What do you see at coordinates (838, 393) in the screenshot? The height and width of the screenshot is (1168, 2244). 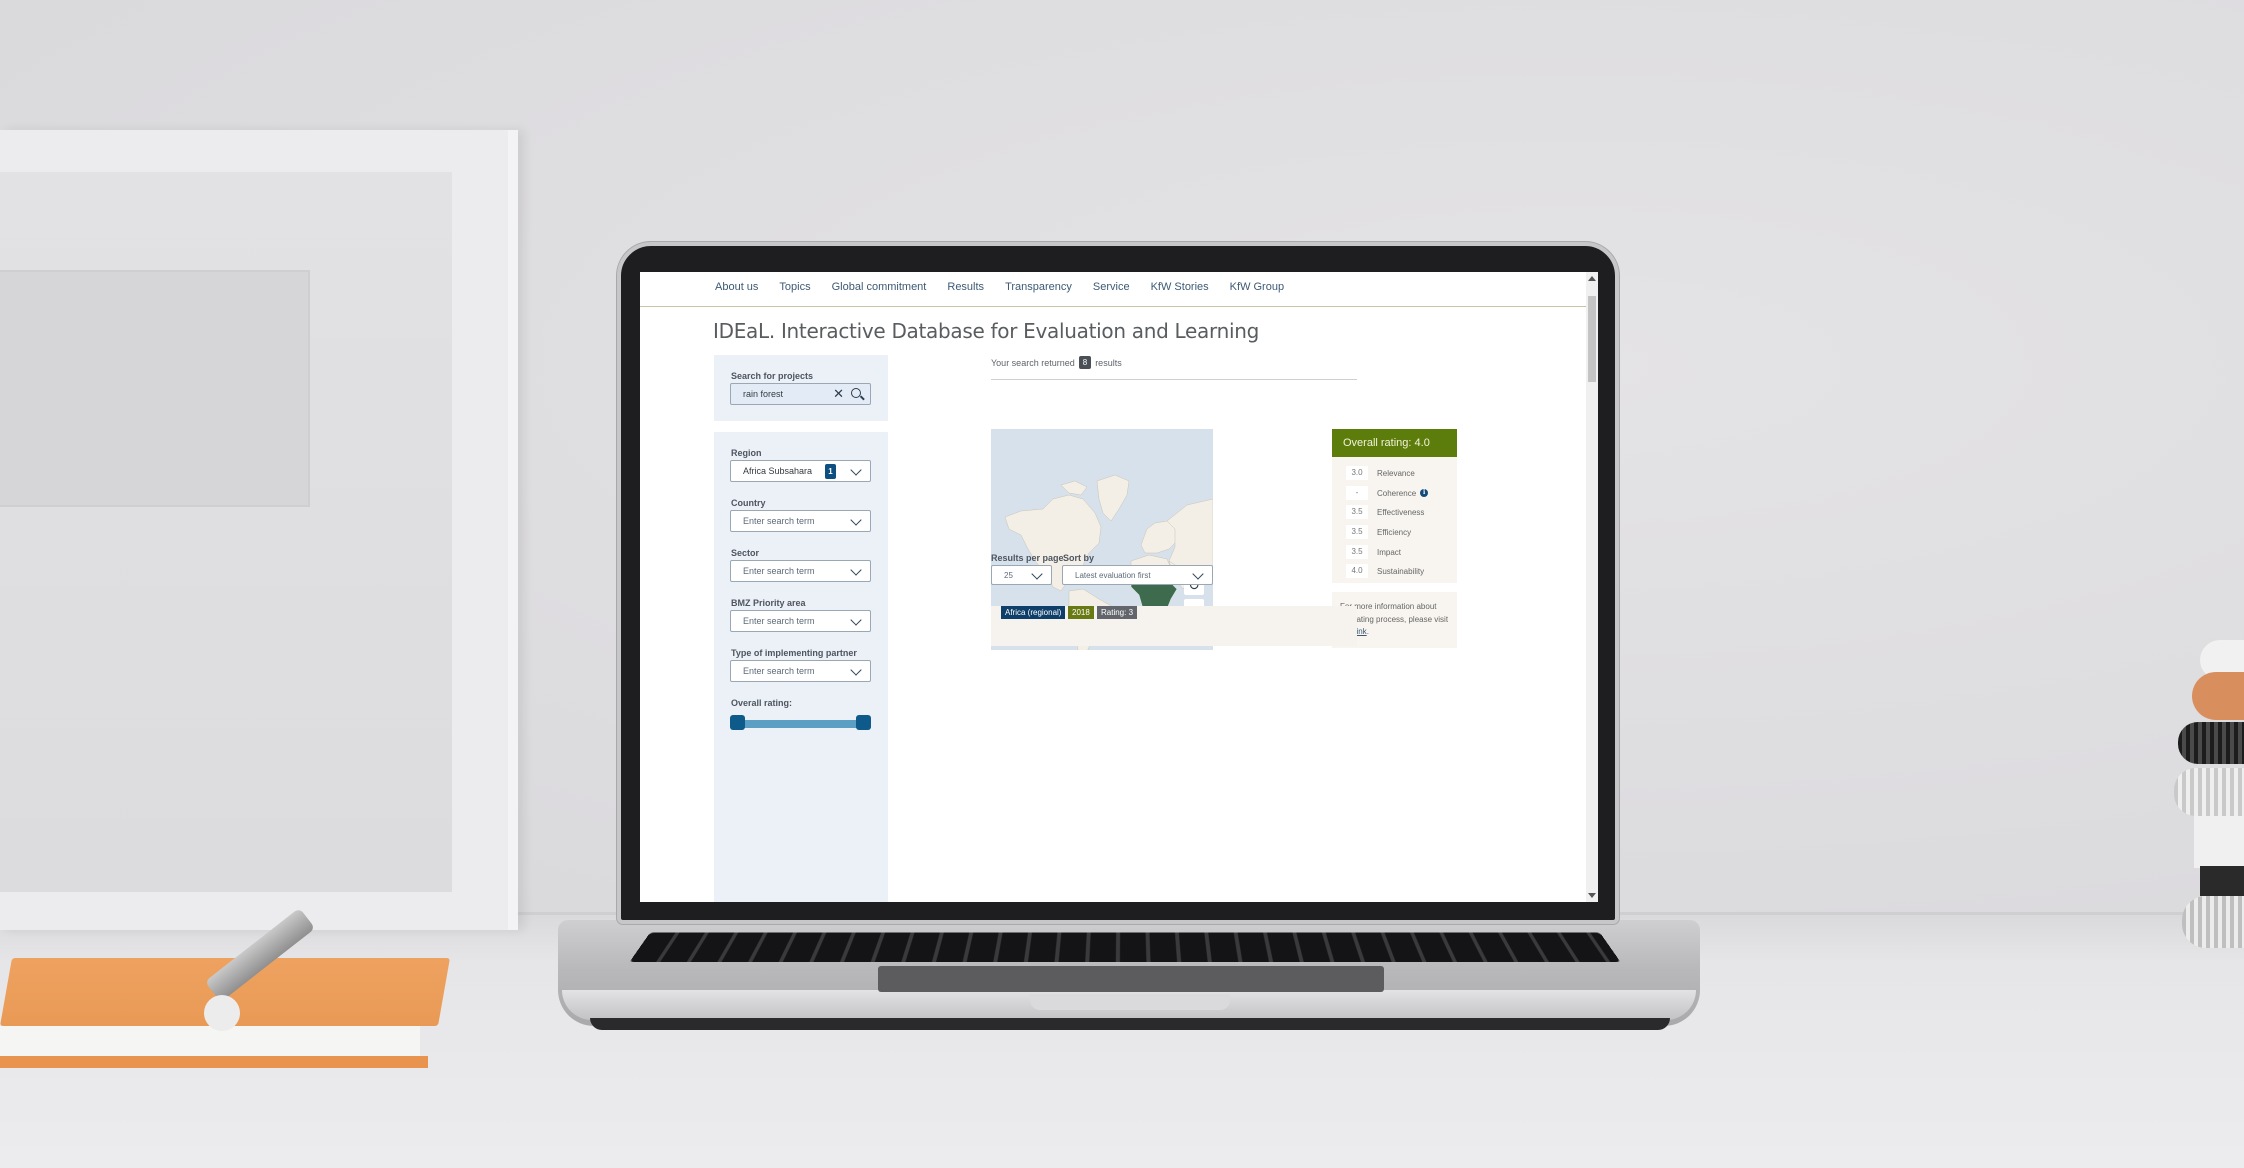 I see `close-icon: ✕` at bounding box center [838, 393].